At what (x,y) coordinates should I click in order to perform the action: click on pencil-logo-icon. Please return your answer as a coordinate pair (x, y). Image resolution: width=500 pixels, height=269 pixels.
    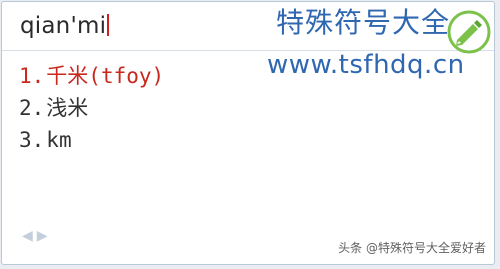
    Looking at the image, I should click on (469, 32).